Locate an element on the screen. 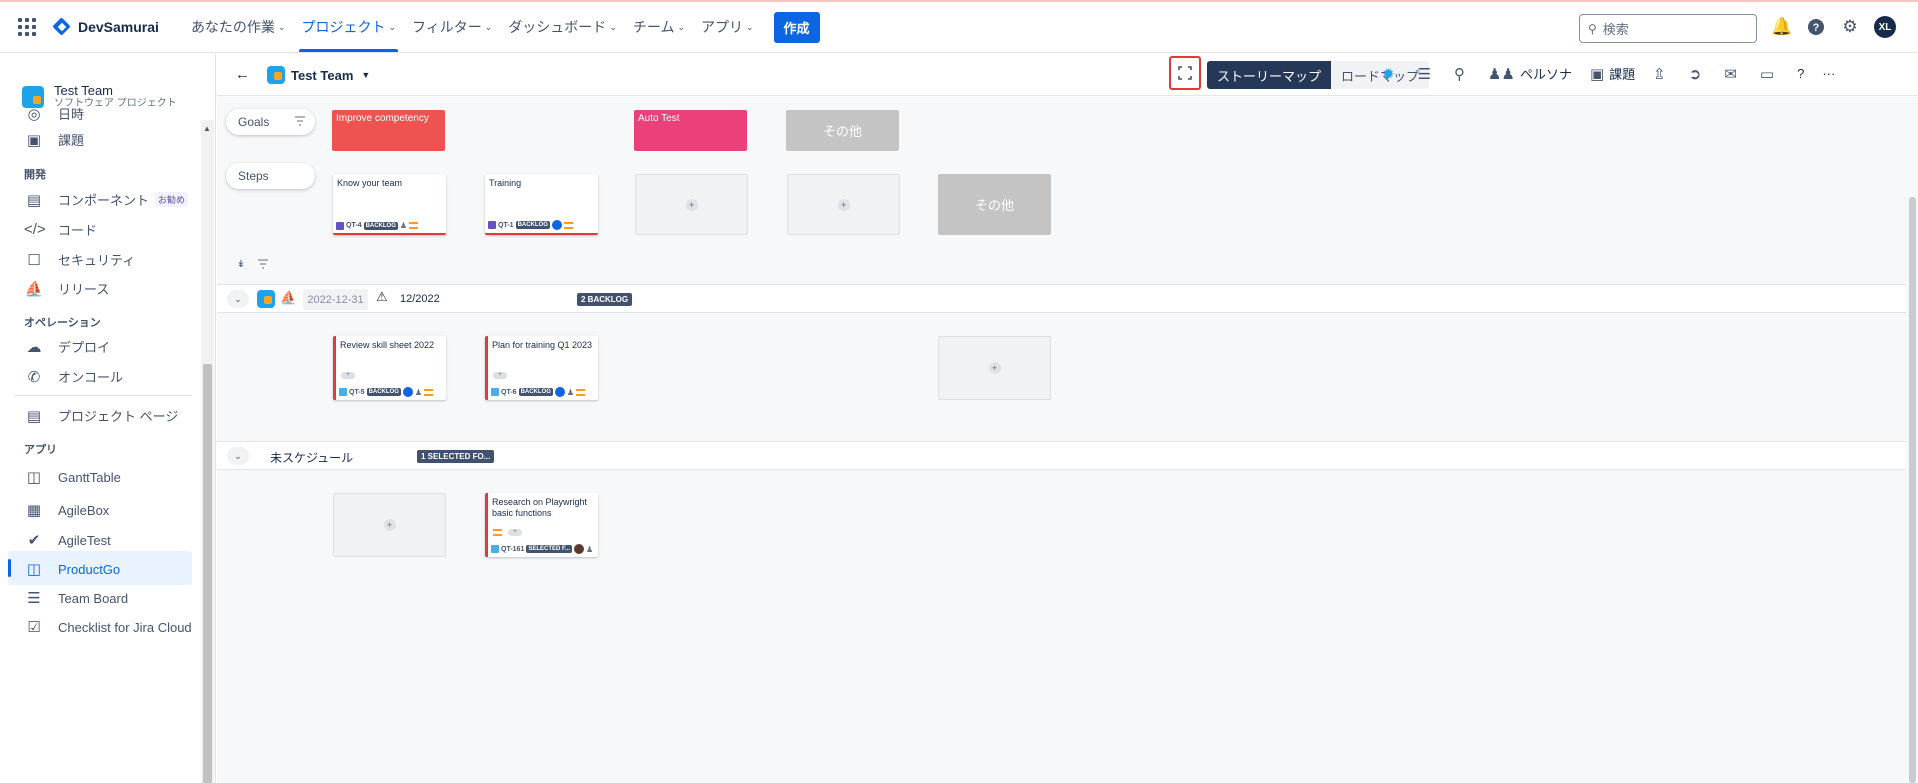 The image size is (1918, 783). goal-card-auto-test: Auto Test is located at coordinates (690, 130).